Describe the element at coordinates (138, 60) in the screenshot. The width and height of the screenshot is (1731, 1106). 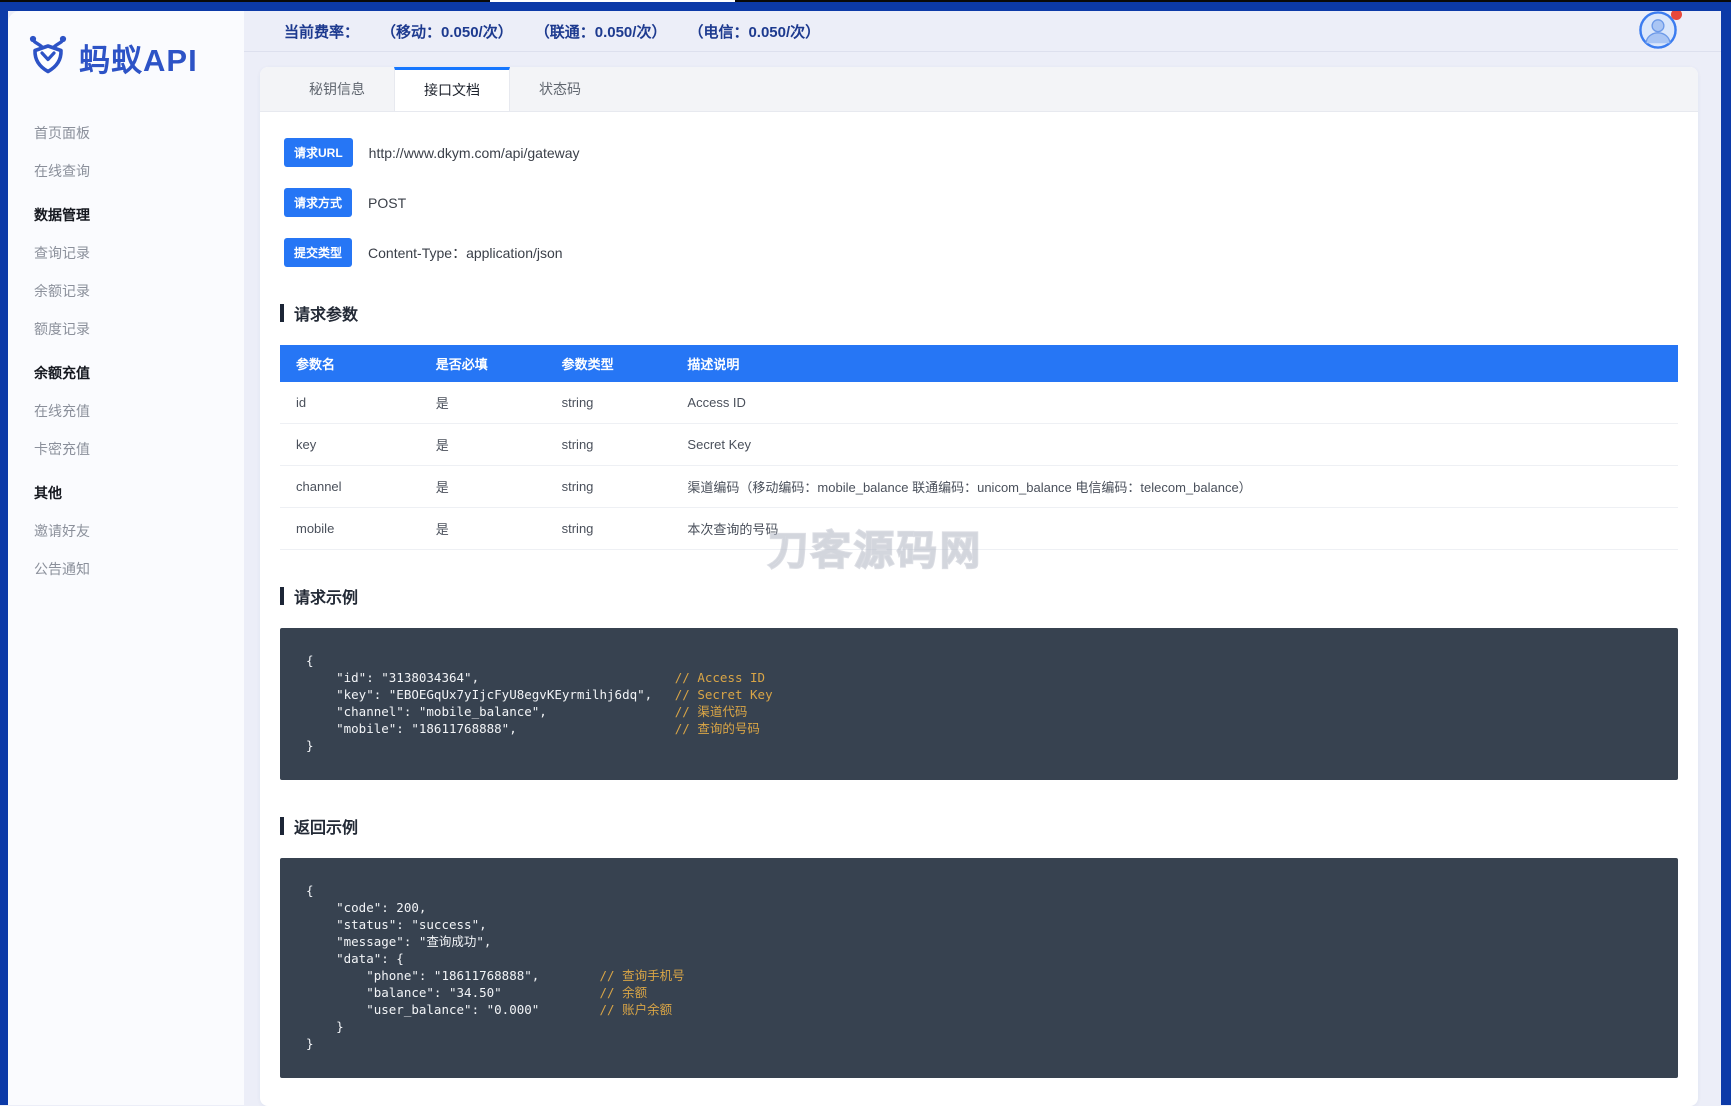
I see `logo-text: 蚂蚁API` at that location.